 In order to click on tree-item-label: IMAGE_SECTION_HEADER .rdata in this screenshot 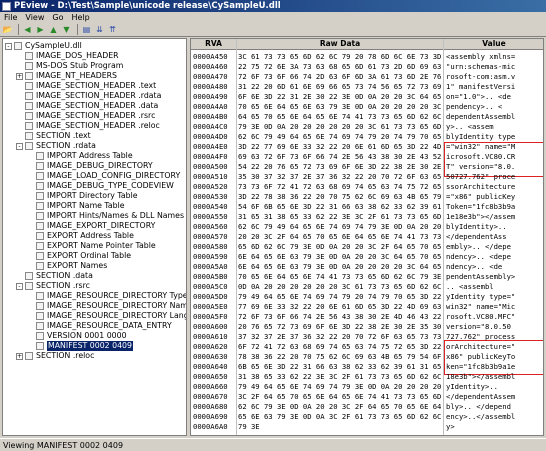, I will do `click(99, 95)`.